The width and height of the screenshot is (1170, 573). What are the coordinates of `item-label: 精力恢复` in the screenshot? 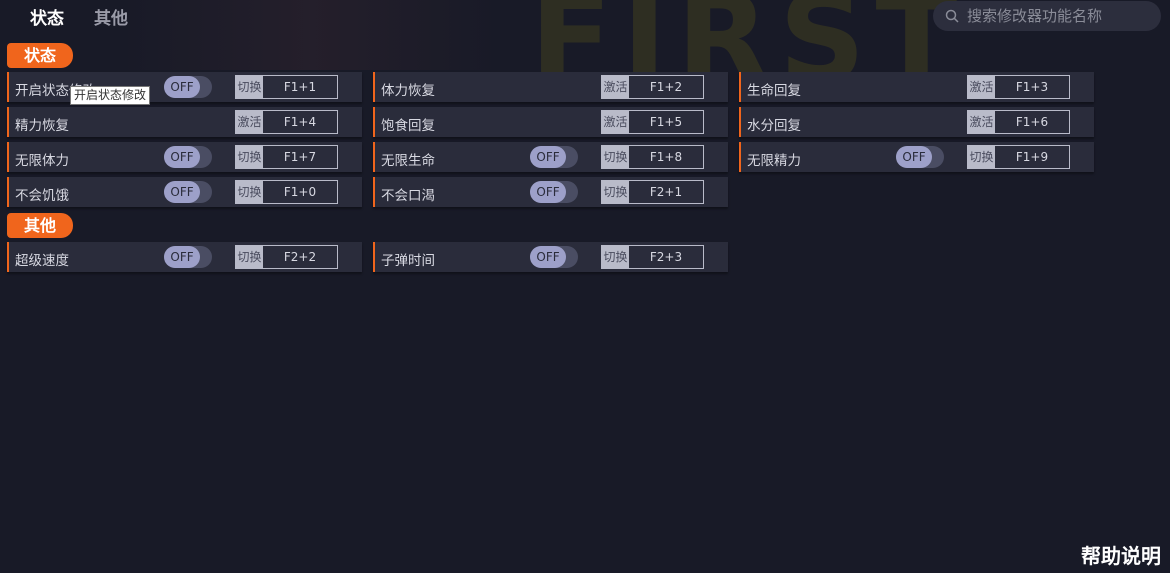 It's located at (42, 126).